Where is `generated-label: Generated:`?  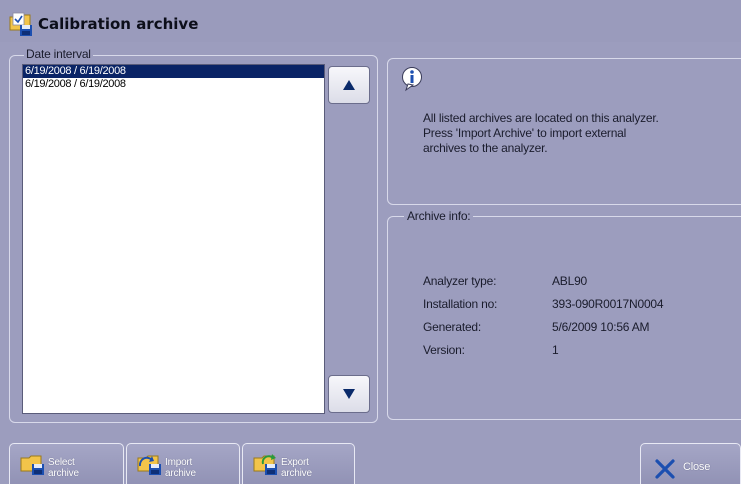 generated-label: Generated: is located at coordinates (452, 327).